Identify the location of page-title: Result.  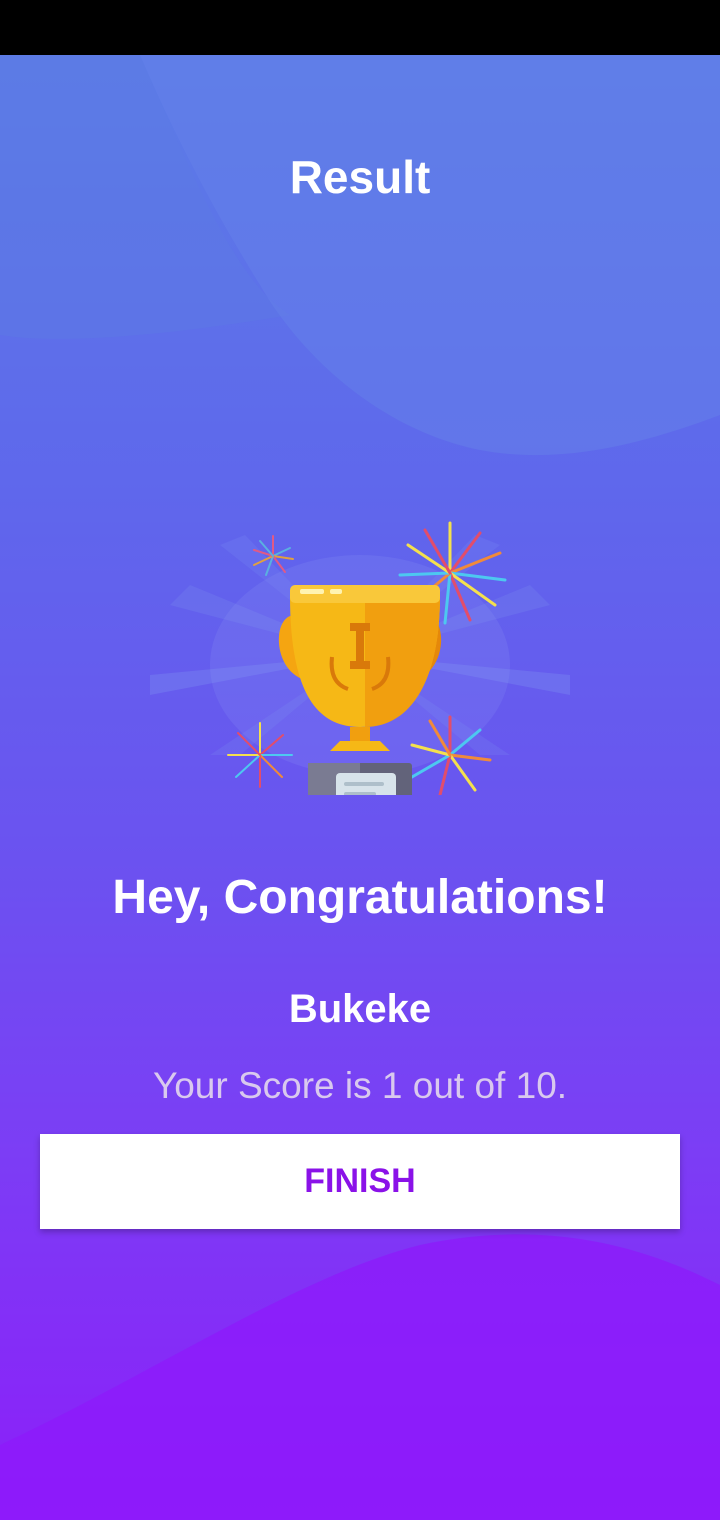
(360, 177).